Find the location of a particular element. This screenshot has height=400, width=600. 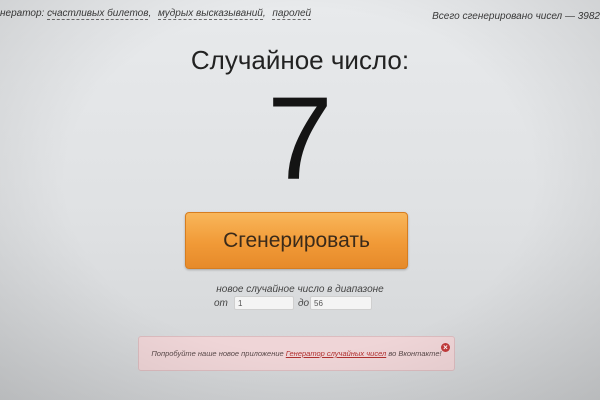

link-lucky-tickets: счастливых билетов is located at coordinates (98, 14).